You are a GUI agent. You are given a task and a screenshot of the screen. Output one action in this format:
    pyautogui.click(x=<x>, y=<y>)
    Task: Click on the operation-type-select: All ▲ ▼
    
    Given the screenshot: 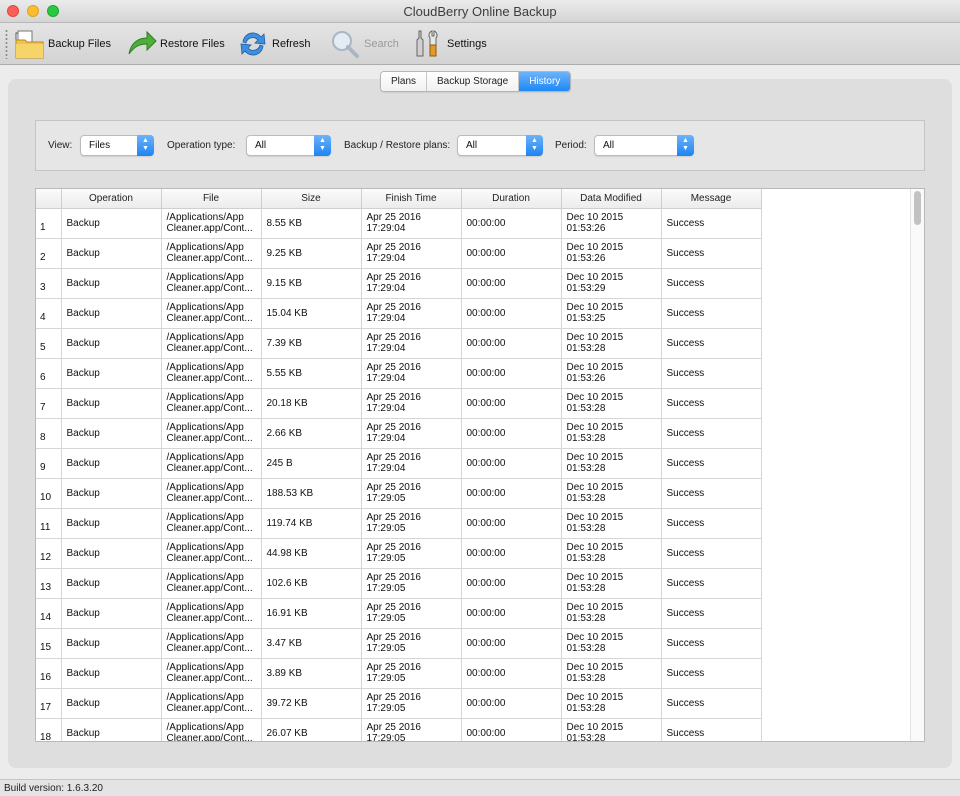 What is the action you would take?
    pyautogui.click(x=288, y=145)
    